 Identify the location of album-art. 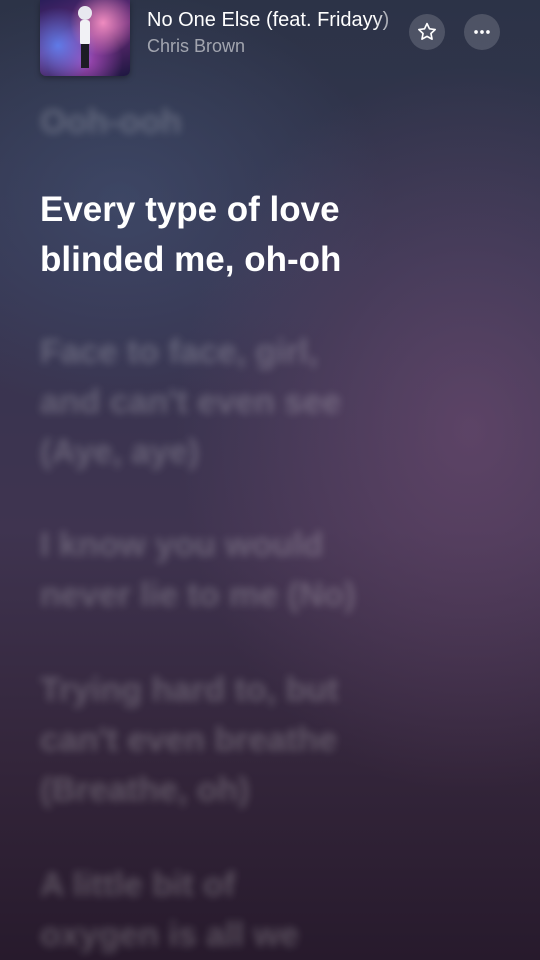
(85, 38).